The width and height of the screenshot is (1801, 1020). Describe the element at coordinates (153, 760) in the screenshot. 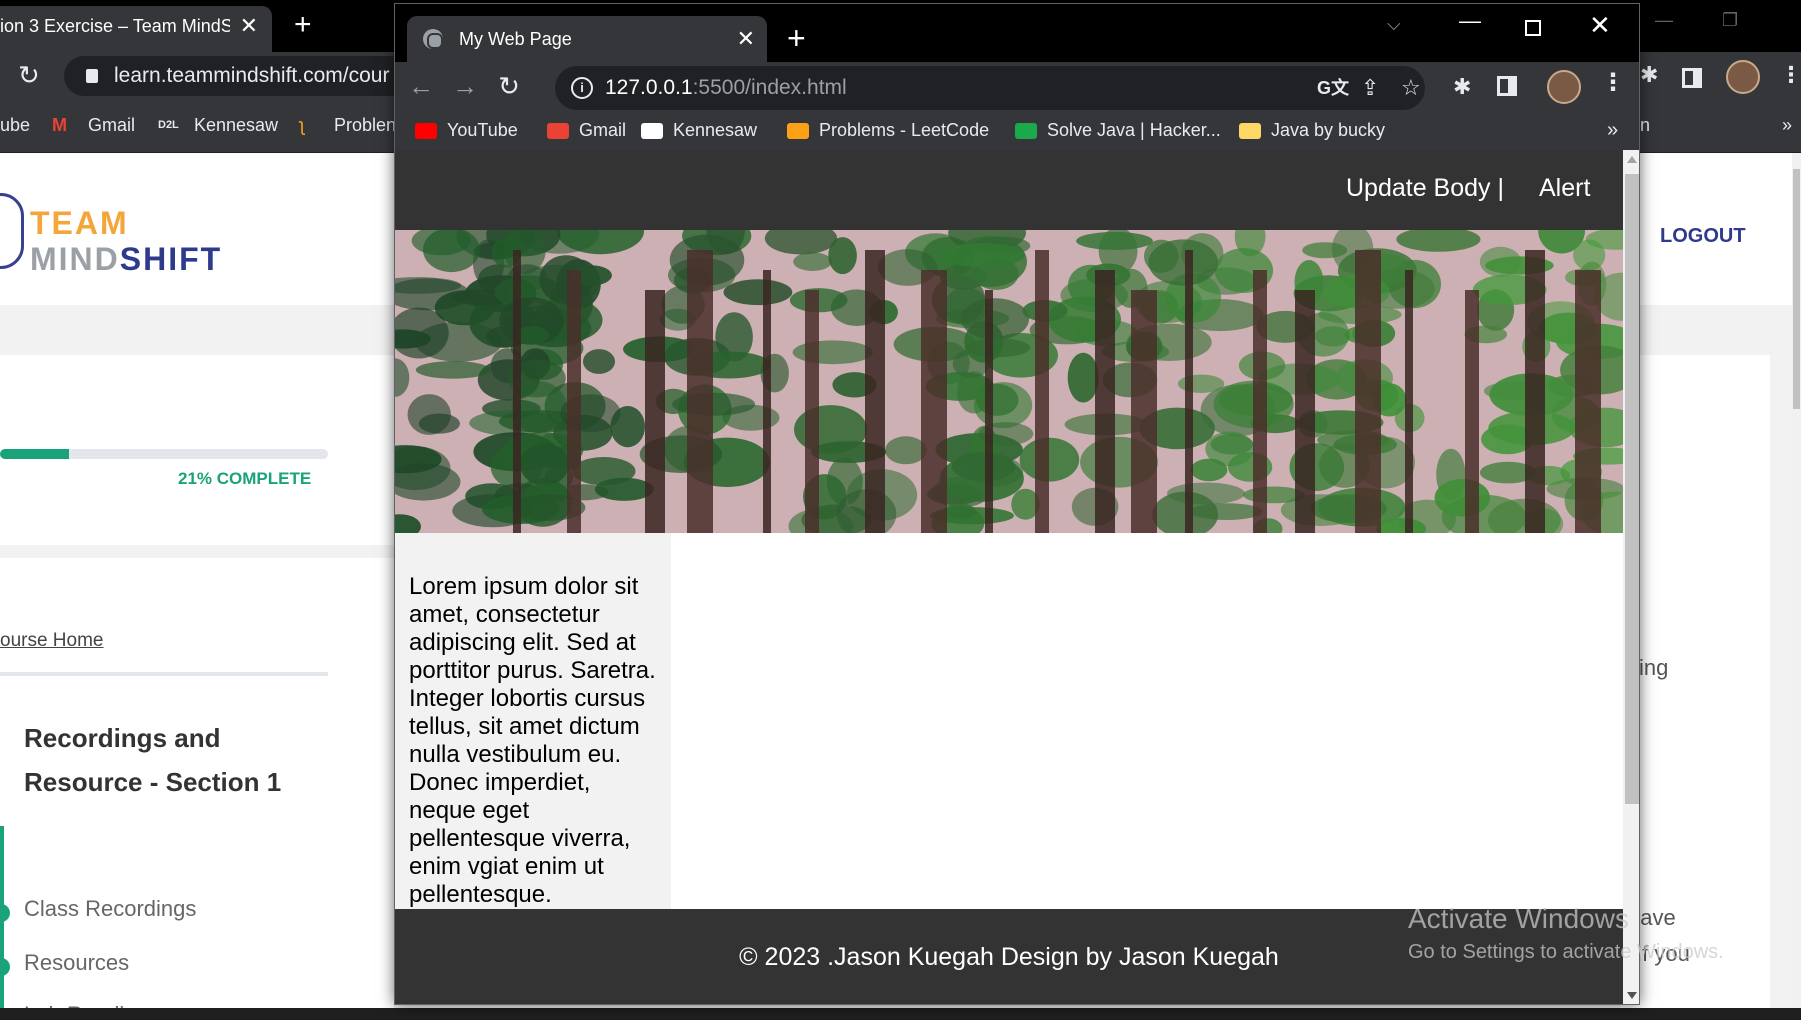

I see `section-title: Recordings and Resource - Section 1` at that location.